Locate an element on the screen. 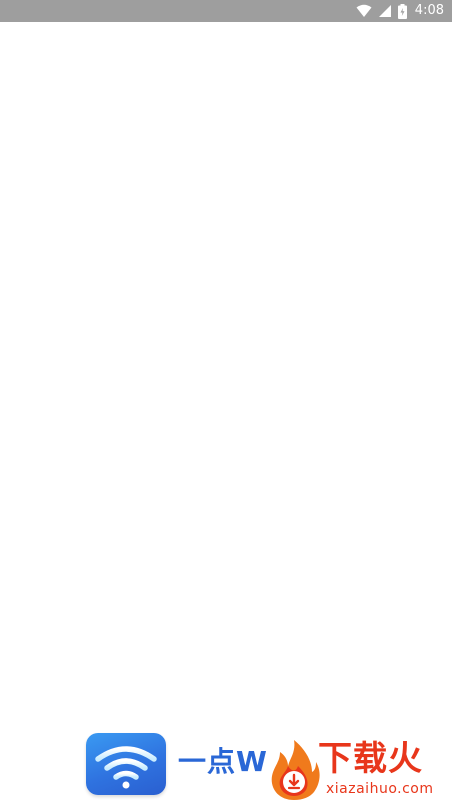 The width and height of the screenshot is (452, 802). battery-icon is located at coordinates (402, 11).